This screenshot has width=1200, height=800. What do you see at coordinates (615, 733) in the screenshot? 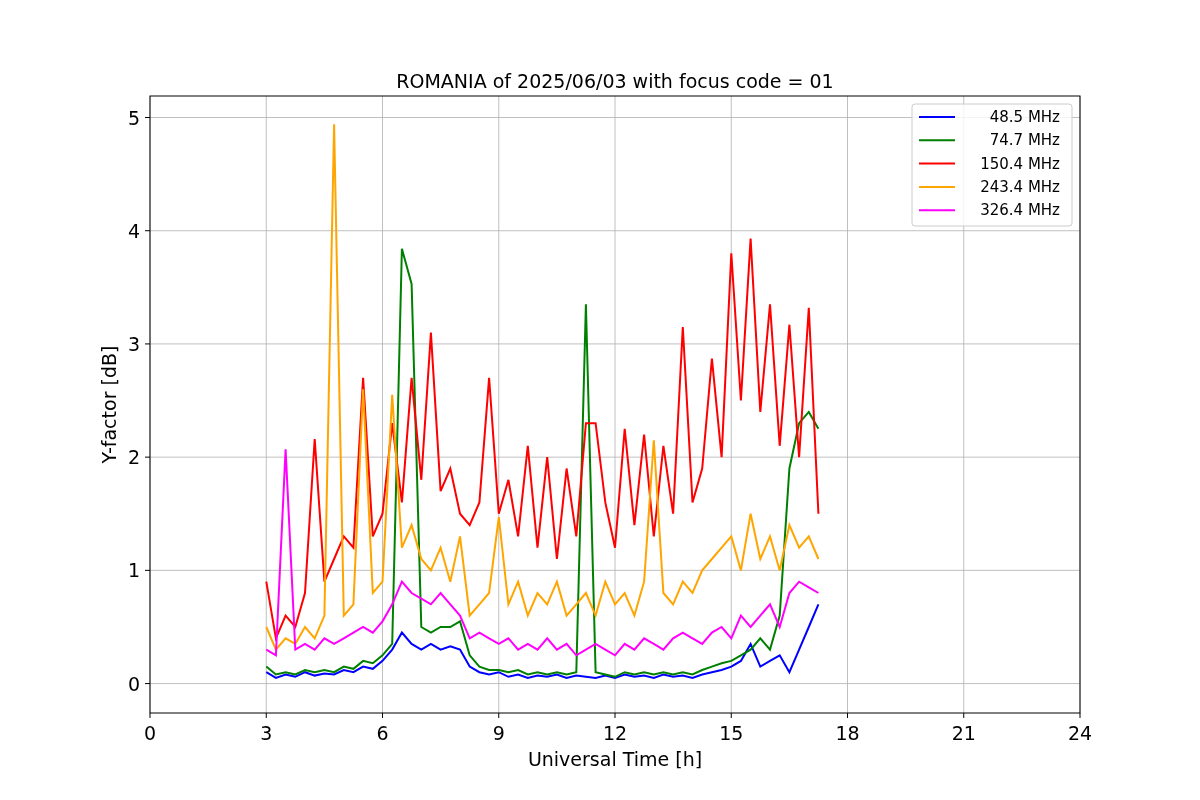
I see `x-tick-label: 12` at bounding box center [615, 733].